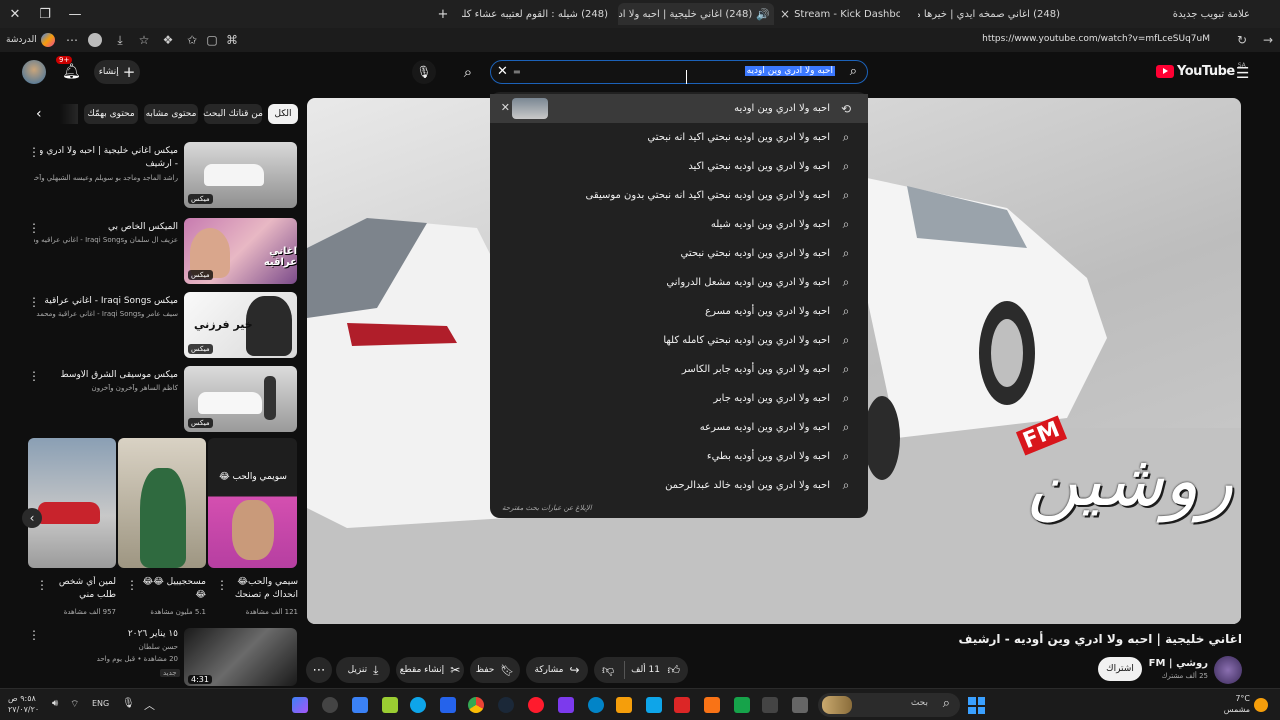 This screenshot has width=1280, height=720. I want to click on steam-app-icon, so click(506, 705).